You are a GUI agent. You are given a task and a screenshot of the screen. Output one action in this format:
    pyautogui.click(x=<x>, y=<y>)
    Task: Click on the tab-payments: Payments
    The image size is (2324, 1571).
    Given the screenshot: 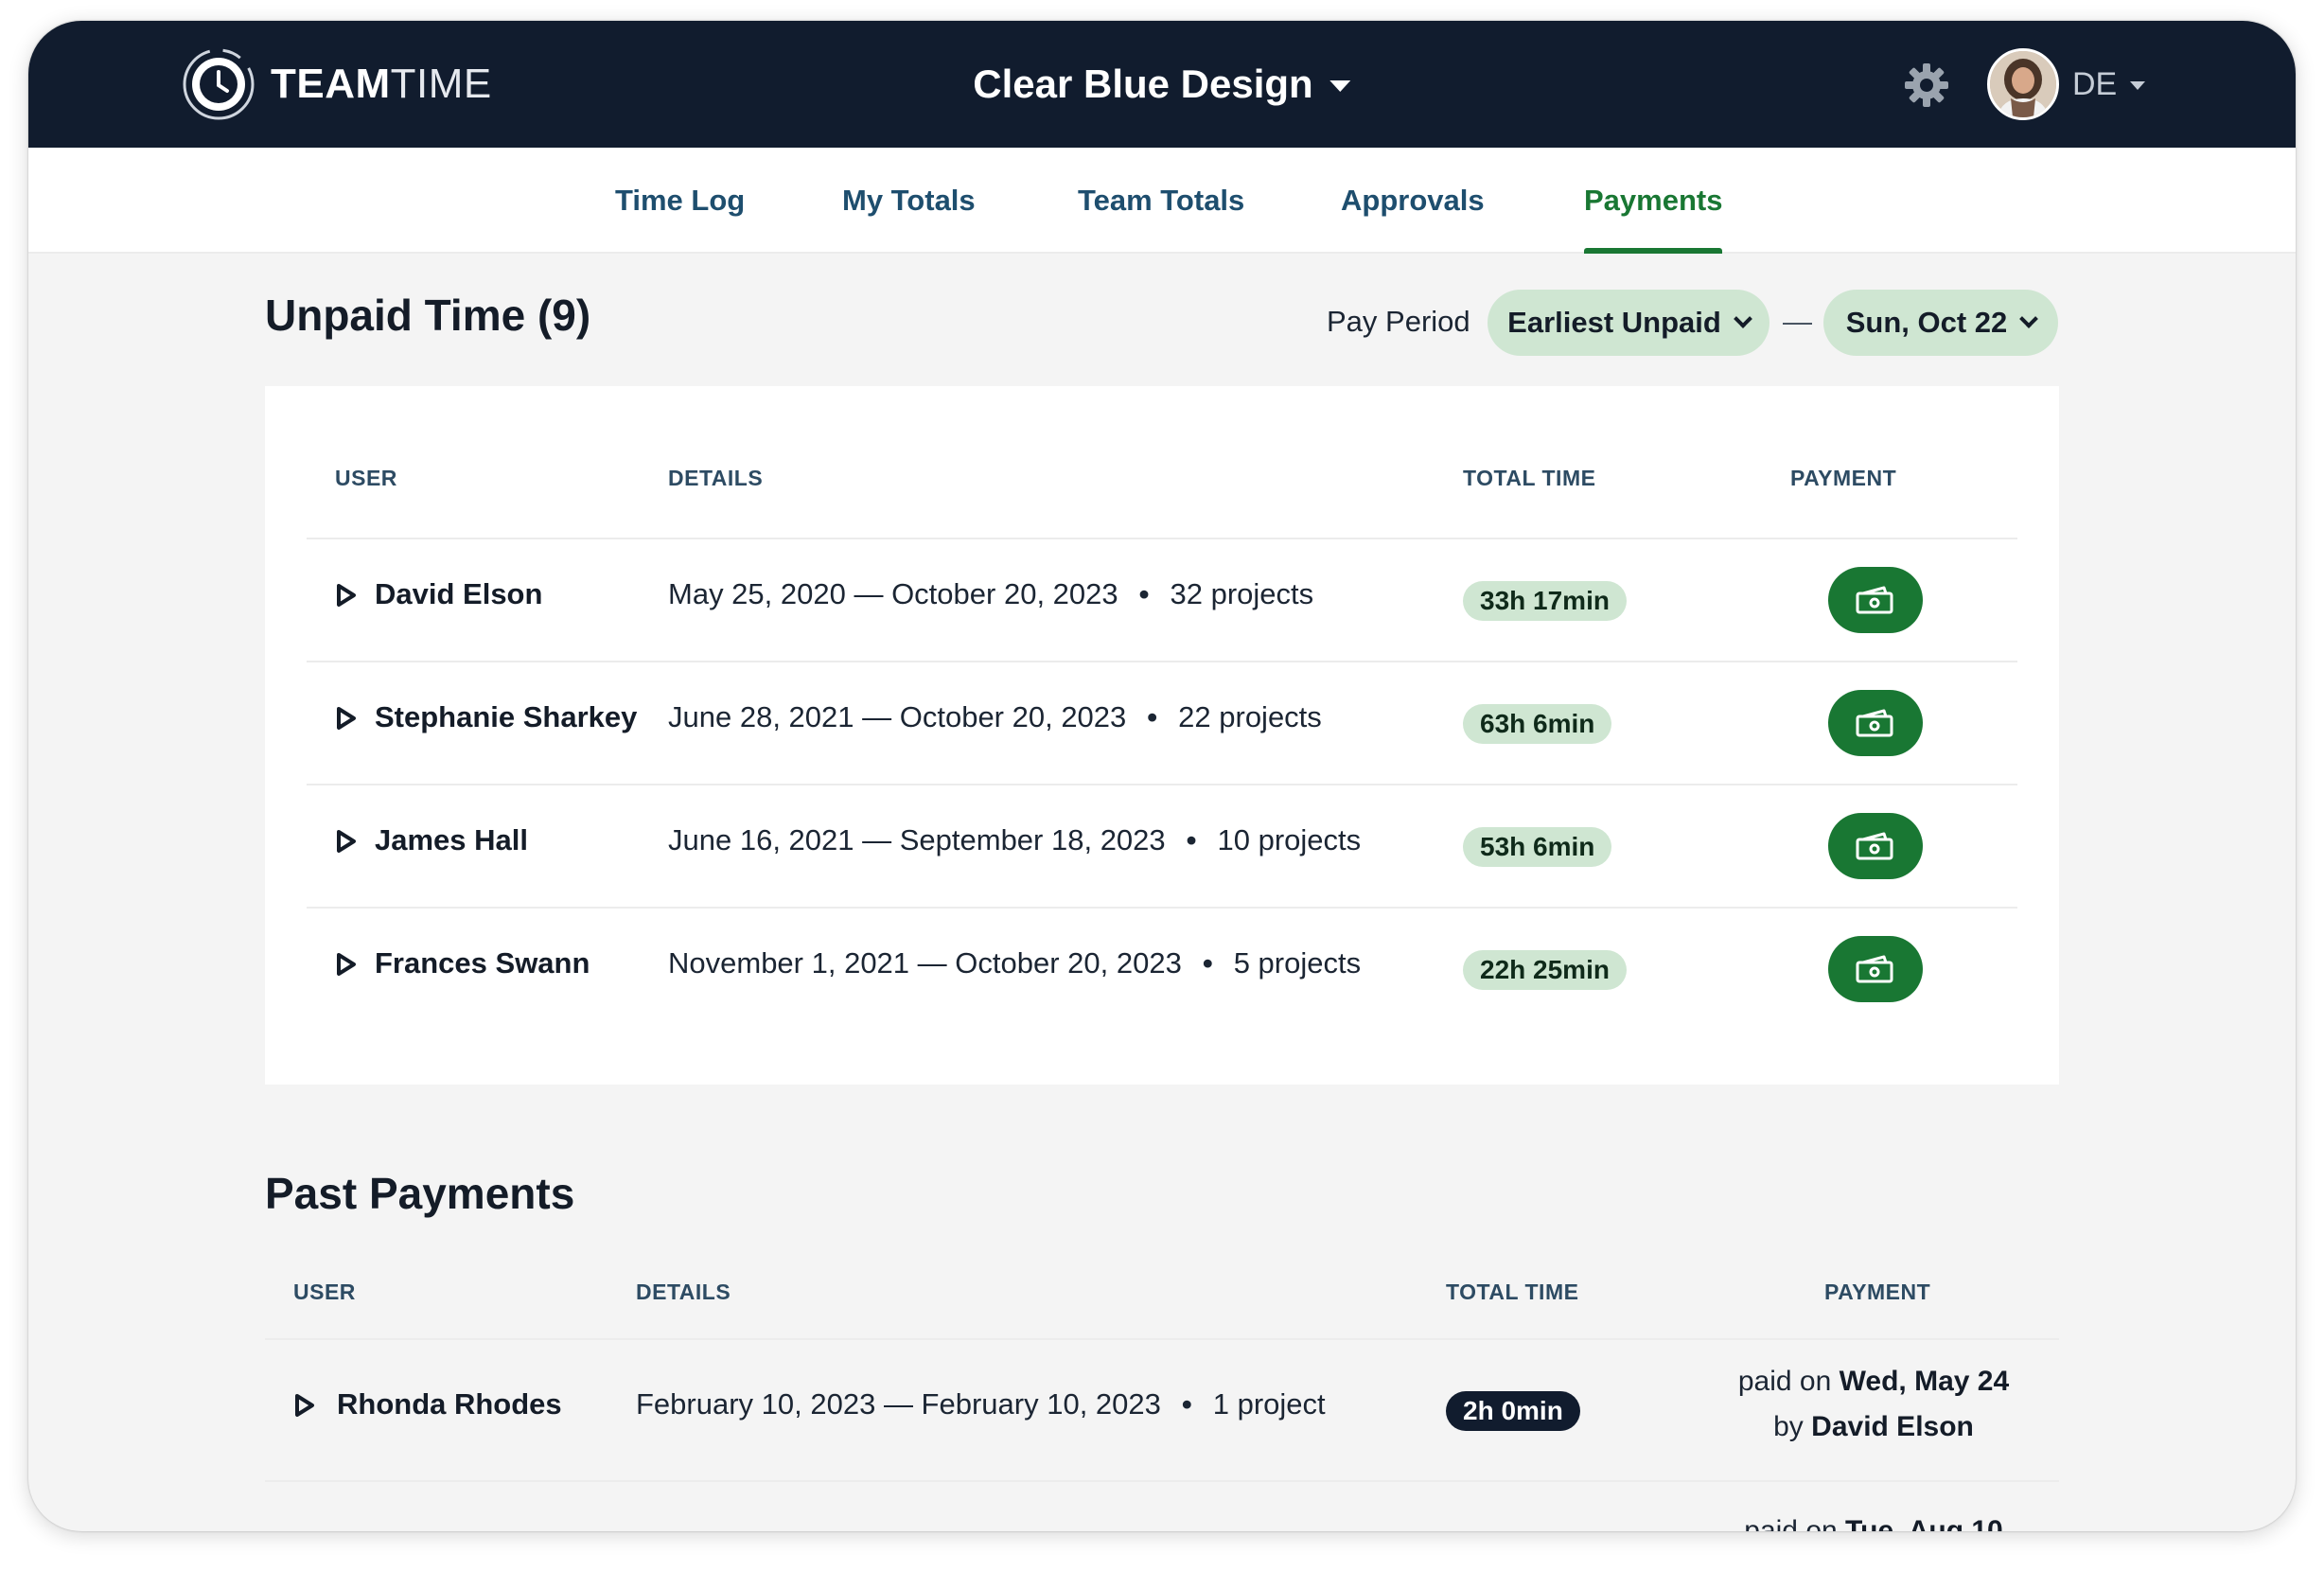 What is the action you would take?
    pyautogui.click(x=1653, y=201)
    